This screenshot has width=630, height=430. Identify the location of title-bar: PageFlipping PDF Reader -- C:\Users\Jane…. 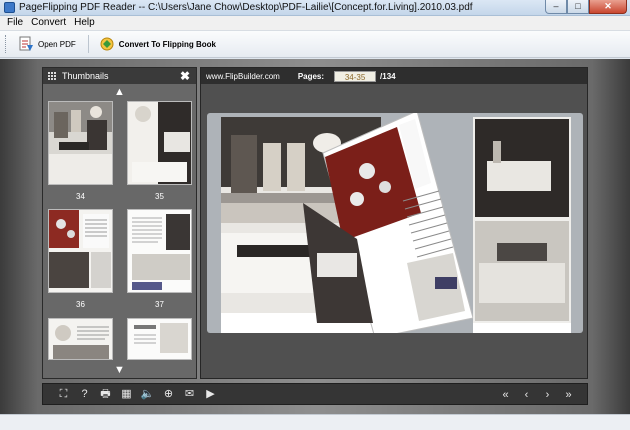
(315, 8).